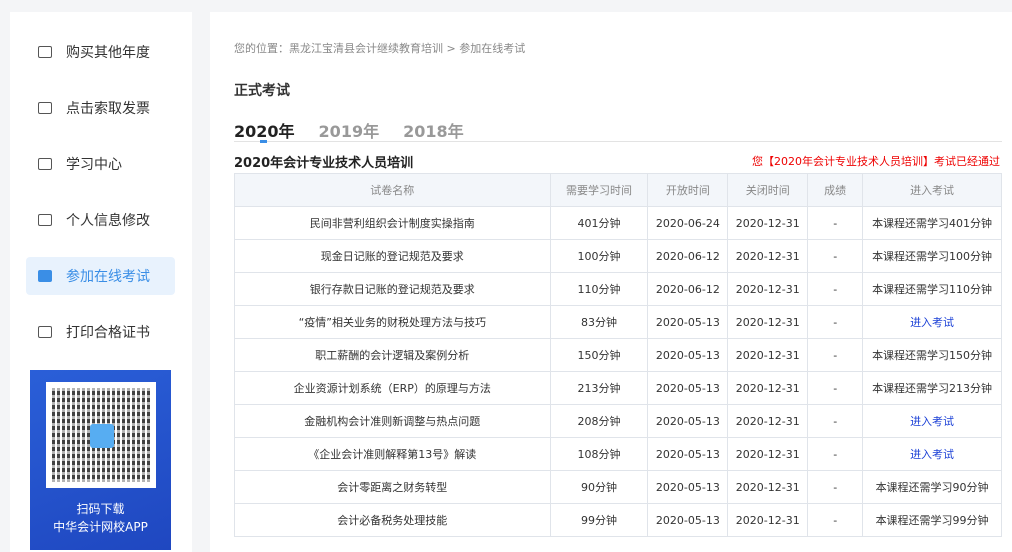 This screenshot has width=1012, height=552. Describe the element at coordinates (932, 289) in the screenshot. I see `table-cell: 本课程还需学习110分钟` at that location.